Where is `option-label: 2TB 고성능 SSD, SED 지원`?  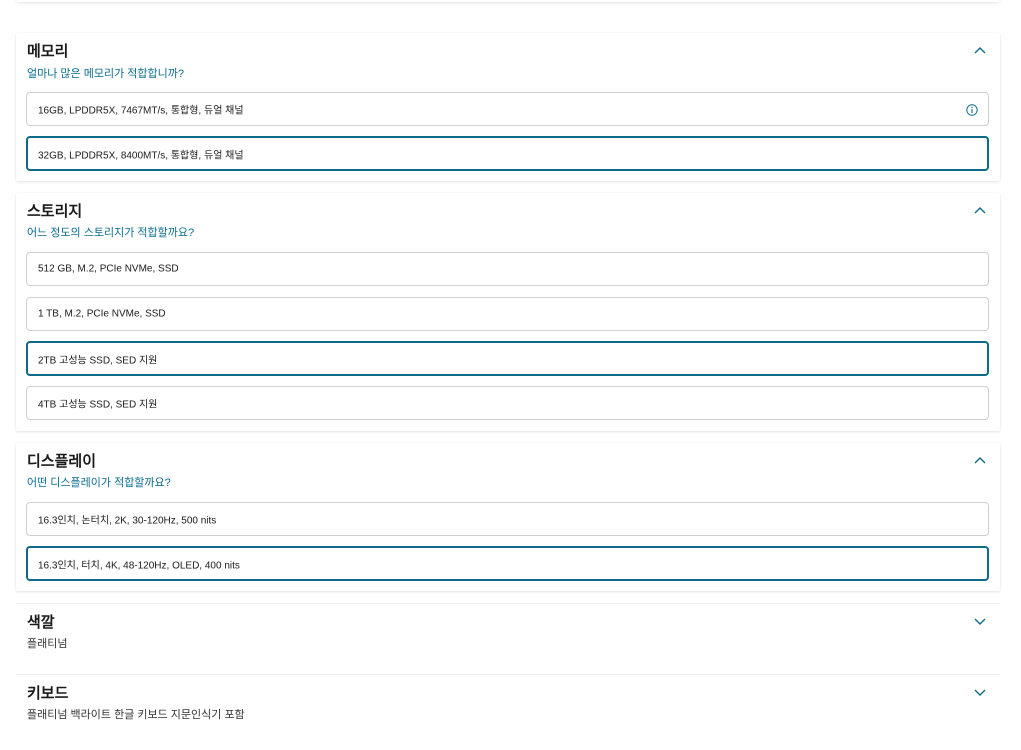 option-label: 2TB 고성능 SSD, SED 지원 is located at coordinates (98, 360).